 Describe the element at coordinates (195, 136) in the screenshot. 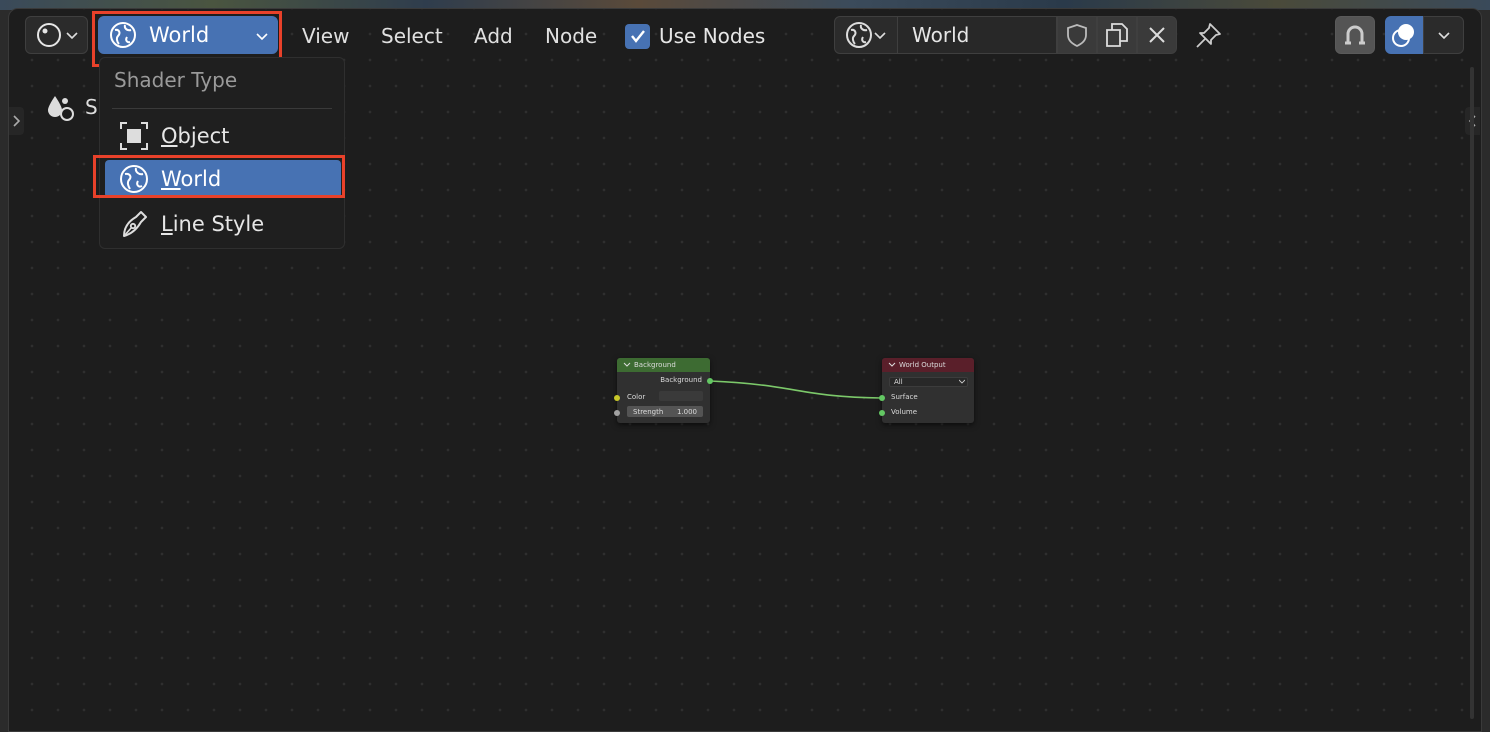

I see `menu-item-object-label: Object` at that location.